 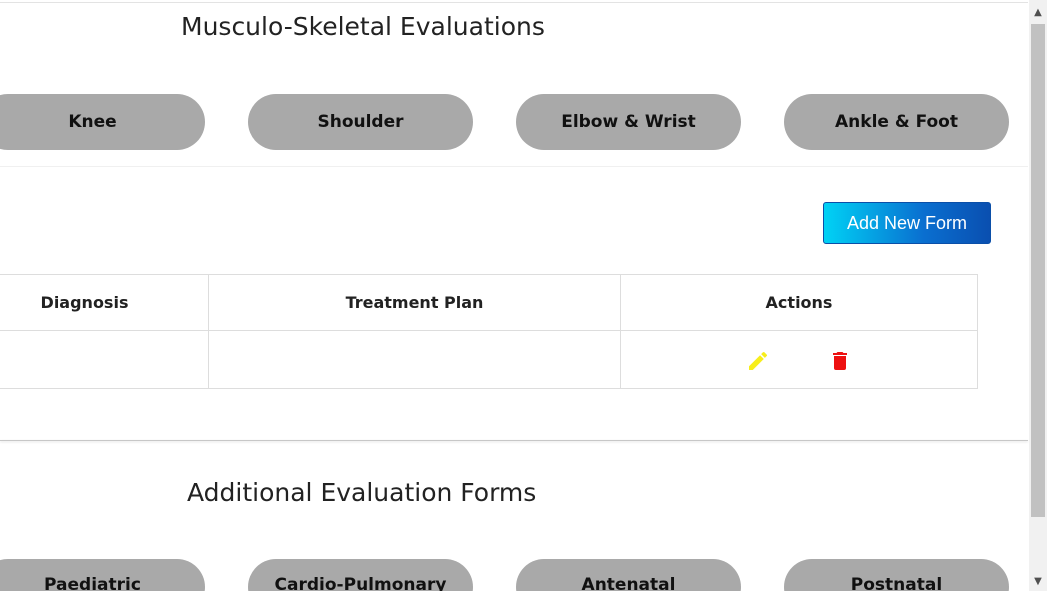 What do you see at coordinates (799, 359) in the screenshot?
I see `actions-cell` at bounding box center [799, 359].